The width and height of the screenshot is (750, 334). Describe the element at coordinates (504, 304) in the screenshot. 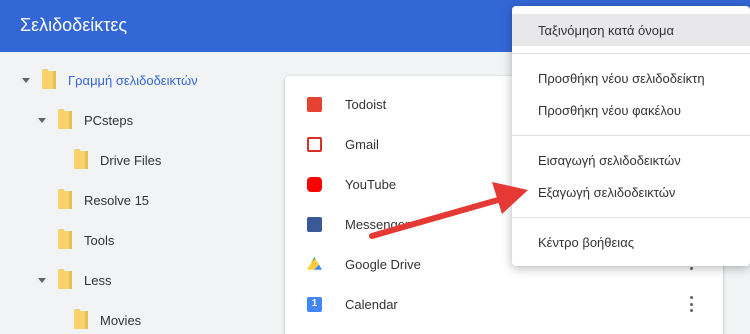

I see `bookmark-row: 1 Calendar` at that location.